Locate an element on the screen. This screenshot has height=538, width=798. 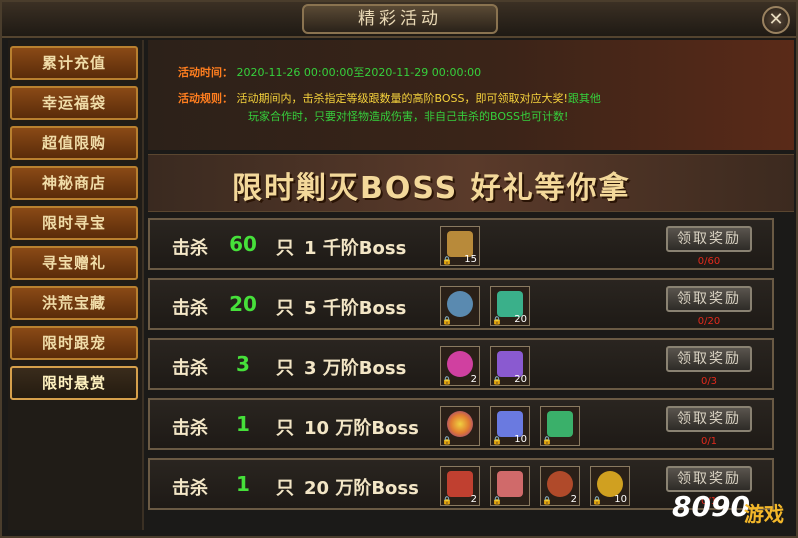
progress-text: 0/60 is located at coordinates (709, 261).